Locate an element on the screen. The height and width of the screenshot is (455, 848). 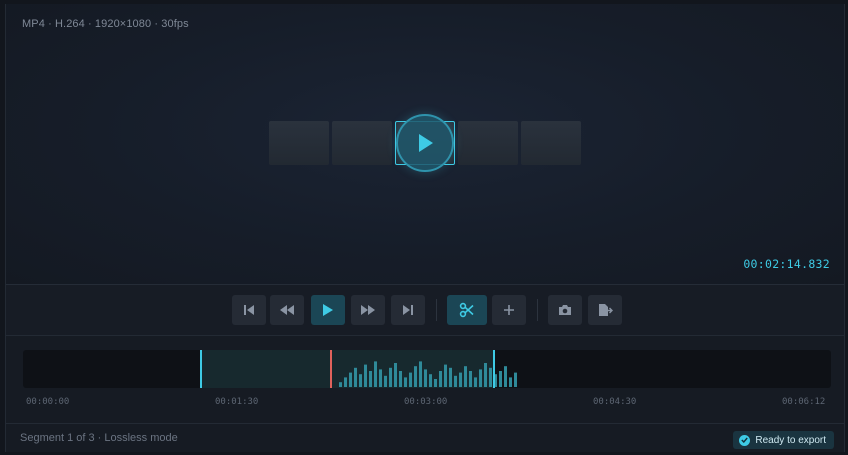
camera-icon is located at coordinates (565, 310).